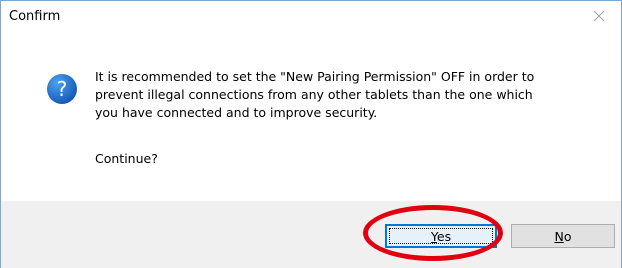 This screenshot has height=268, width=622. I want to click on question-icon: ?, so click(62, 89).